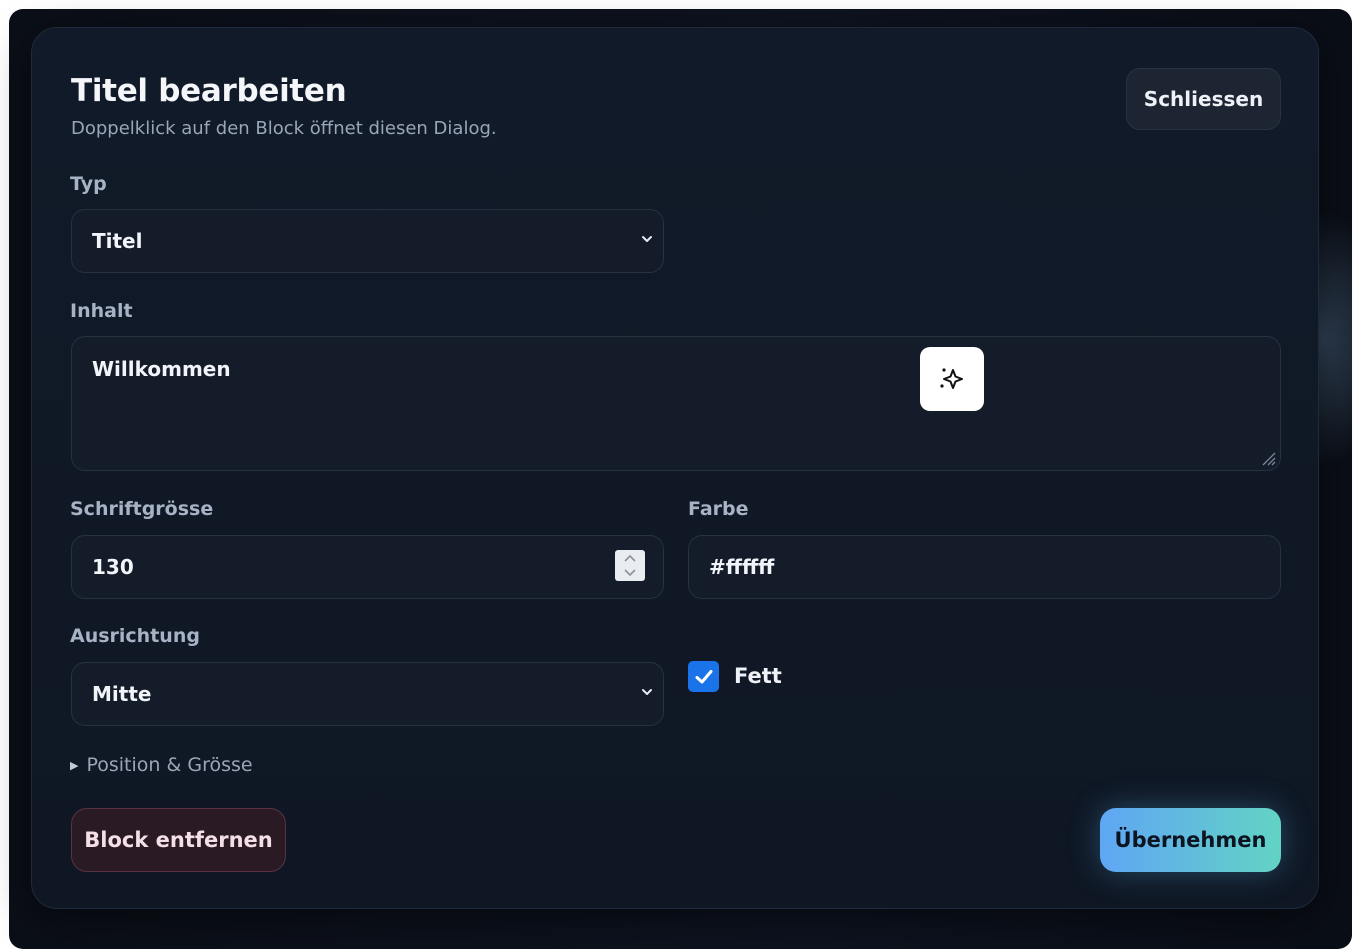 Image resolution: width=1353 pixels, height=949 pixels. I want to click on type-select: Titel, so click(367, 241).